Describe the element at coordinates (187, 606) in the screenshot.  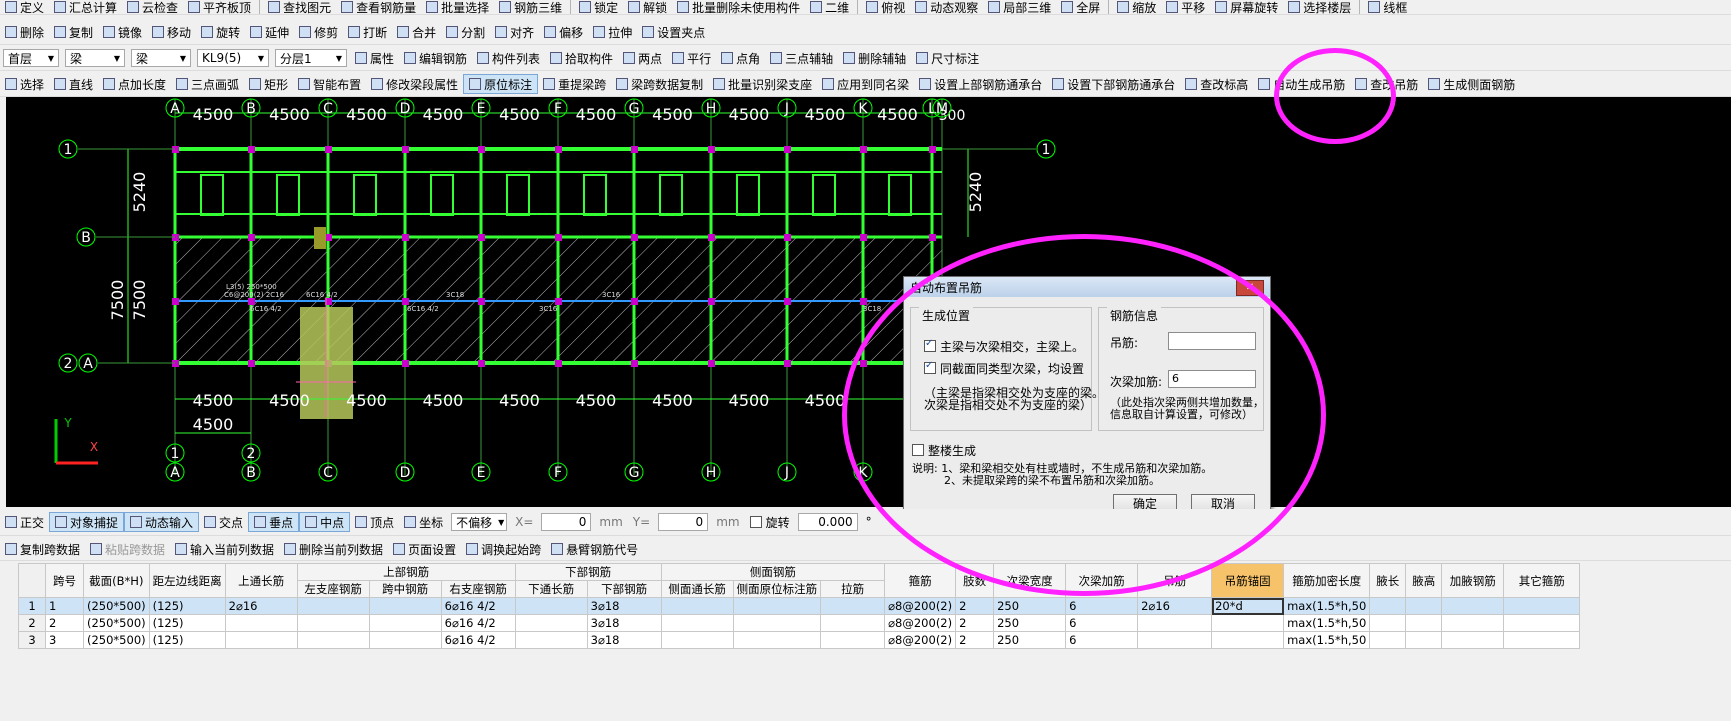
I see `table-cell: (125)` at that location.